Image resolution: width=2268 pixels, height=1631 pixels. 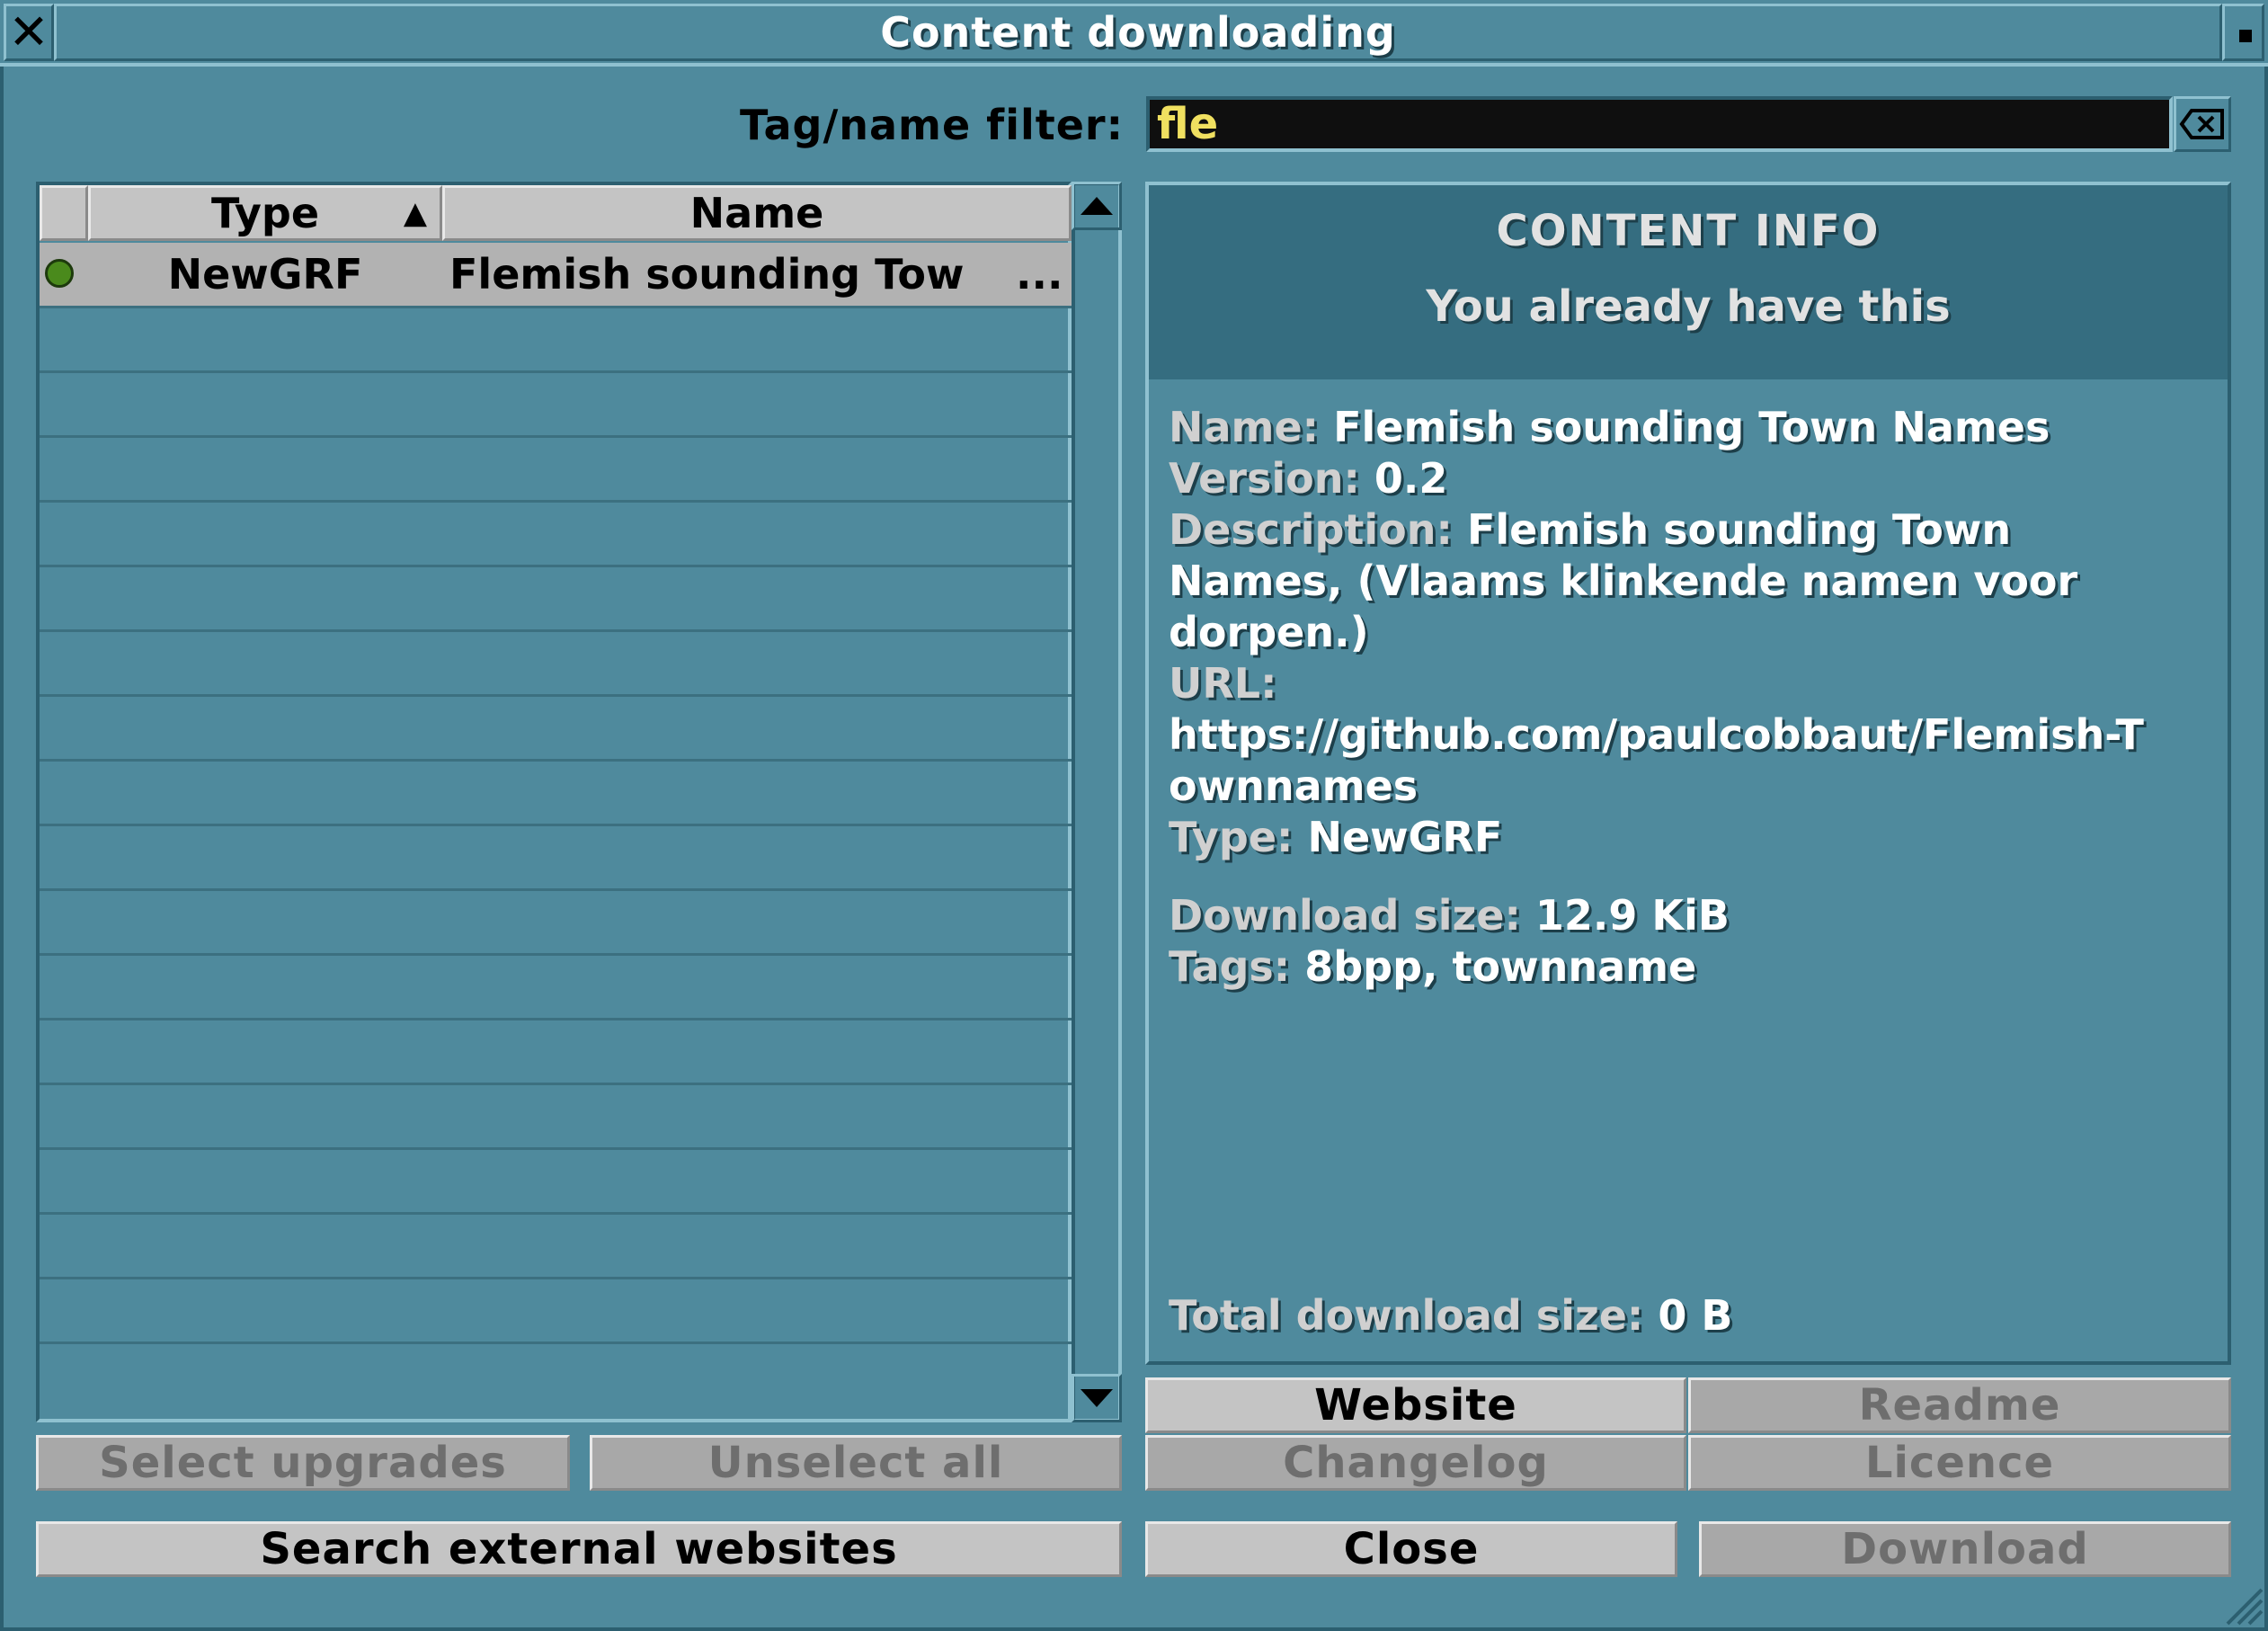 I want to click on filter-label: Tag/name filter:, so click(x=932, y=125).